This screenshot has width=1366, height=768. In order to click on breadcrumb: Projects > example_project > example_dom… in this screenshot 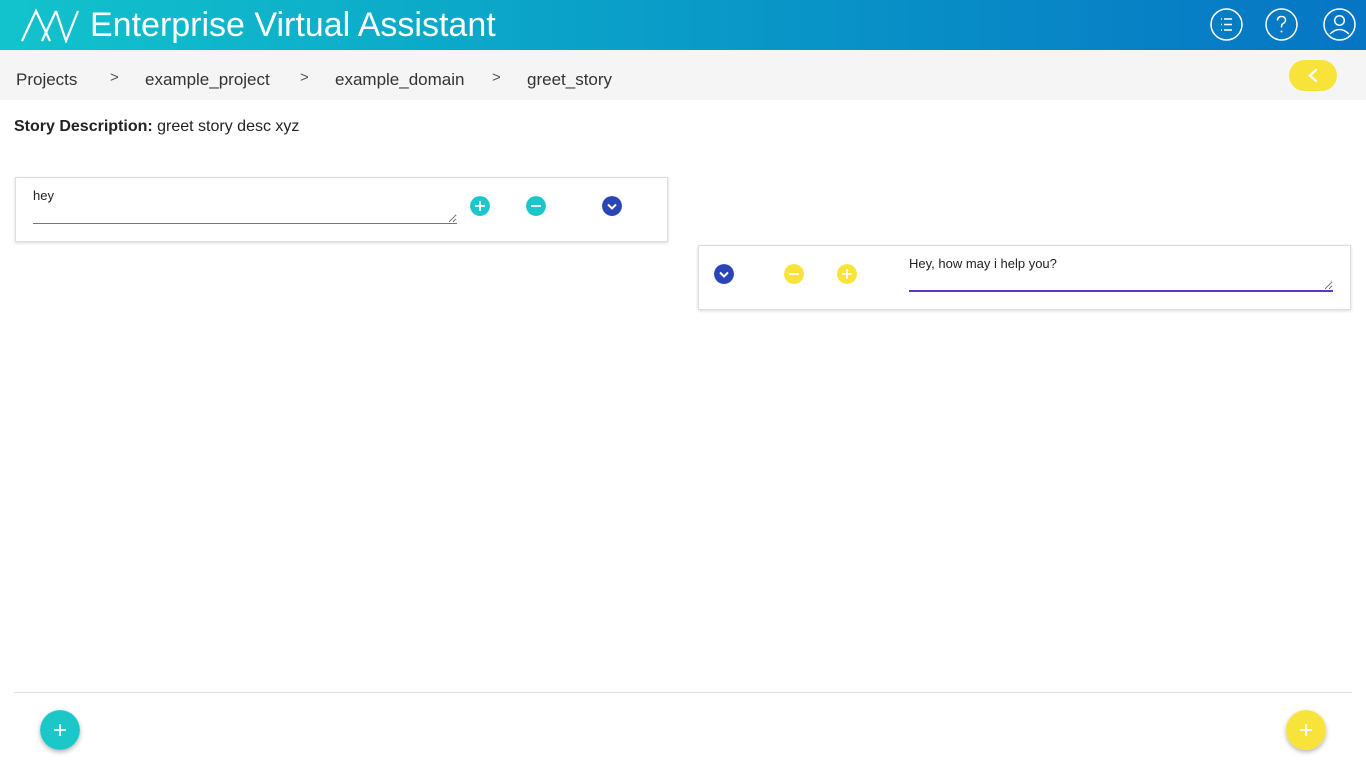, I will do `click(683, 75)`.